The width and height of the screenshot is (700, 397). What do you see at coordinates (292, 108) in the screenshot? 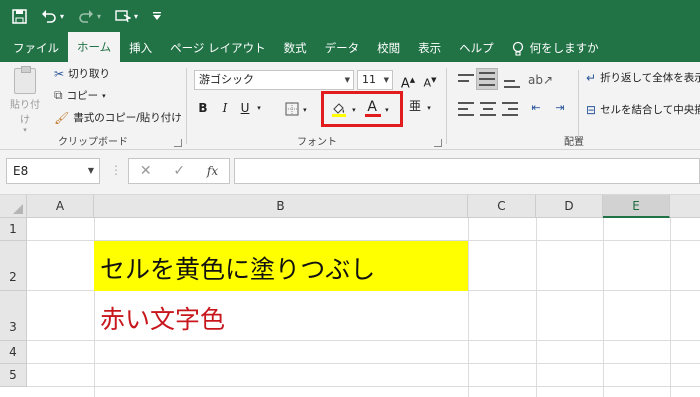
I see `borders-icon` at bounding box center [292, 108].